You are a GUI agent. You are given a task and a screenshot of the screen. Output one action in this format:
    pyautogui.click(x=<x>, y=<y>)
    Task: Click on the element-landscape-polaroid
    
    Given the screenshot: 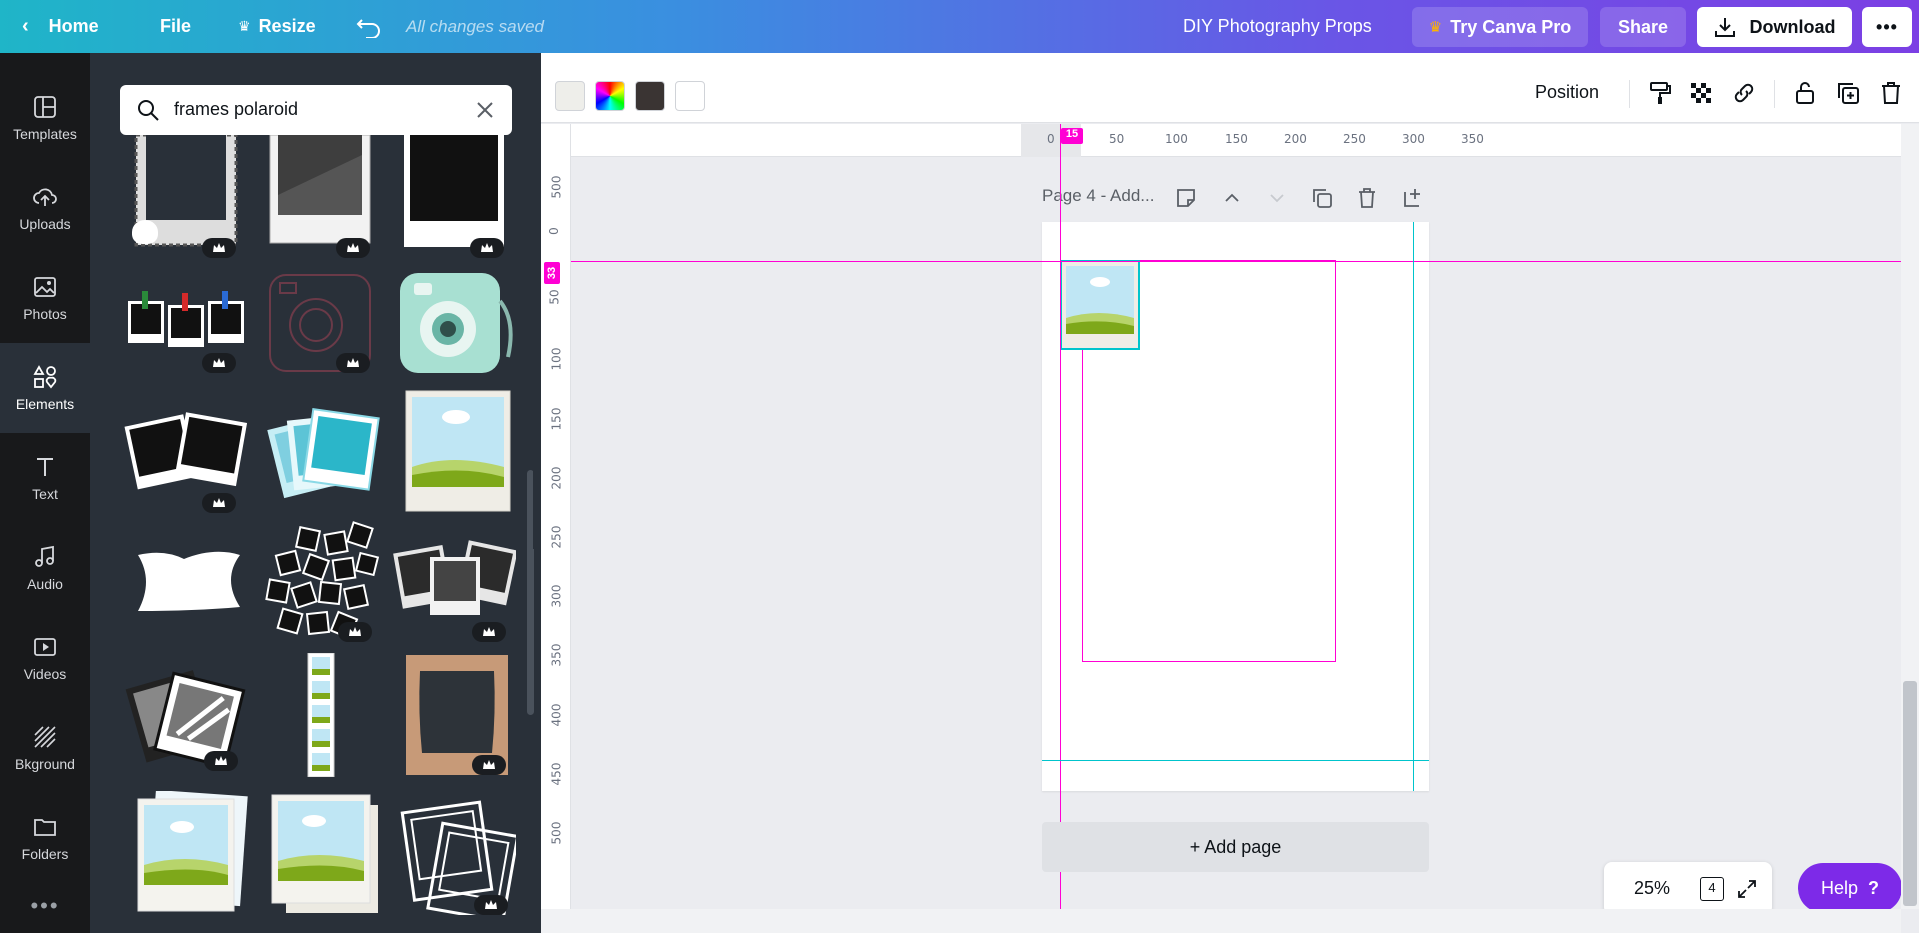 What is the action you would take?
    pyautogui.click(x=454, y=451)
    